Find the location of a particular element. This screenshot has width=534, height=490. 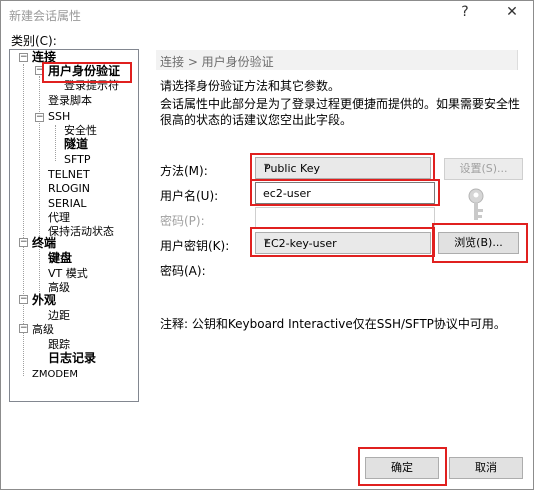

tree-item-keyboard: 键盘 is located at coordinates (60, 258).